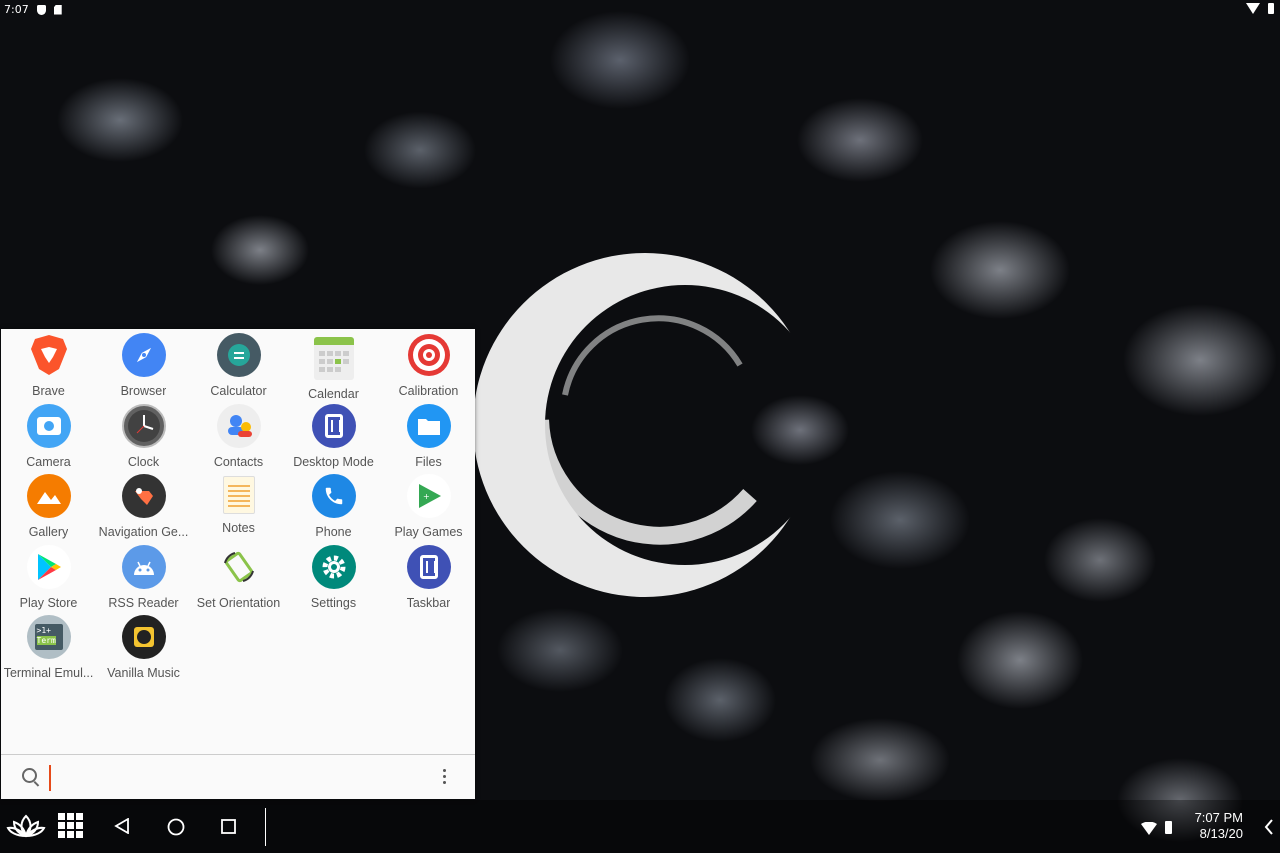 This screenshot has height=853, width=1280. What do you see at coordinates (143, 391) in the screenshot?
I see `app-label: Browser` at bounding box center [143, 391].